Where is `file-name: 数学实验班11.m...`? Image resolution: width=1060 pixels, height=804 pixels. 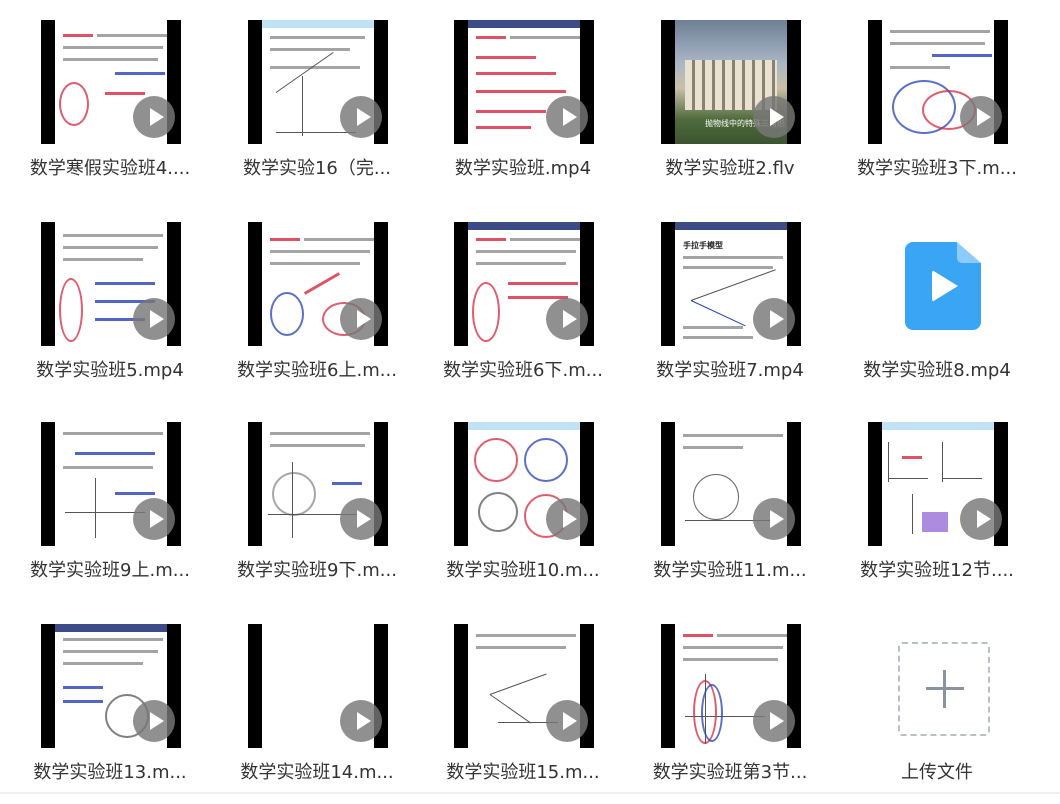 file-name: 数学实验班11.m... is located at coordinates (730, 569).